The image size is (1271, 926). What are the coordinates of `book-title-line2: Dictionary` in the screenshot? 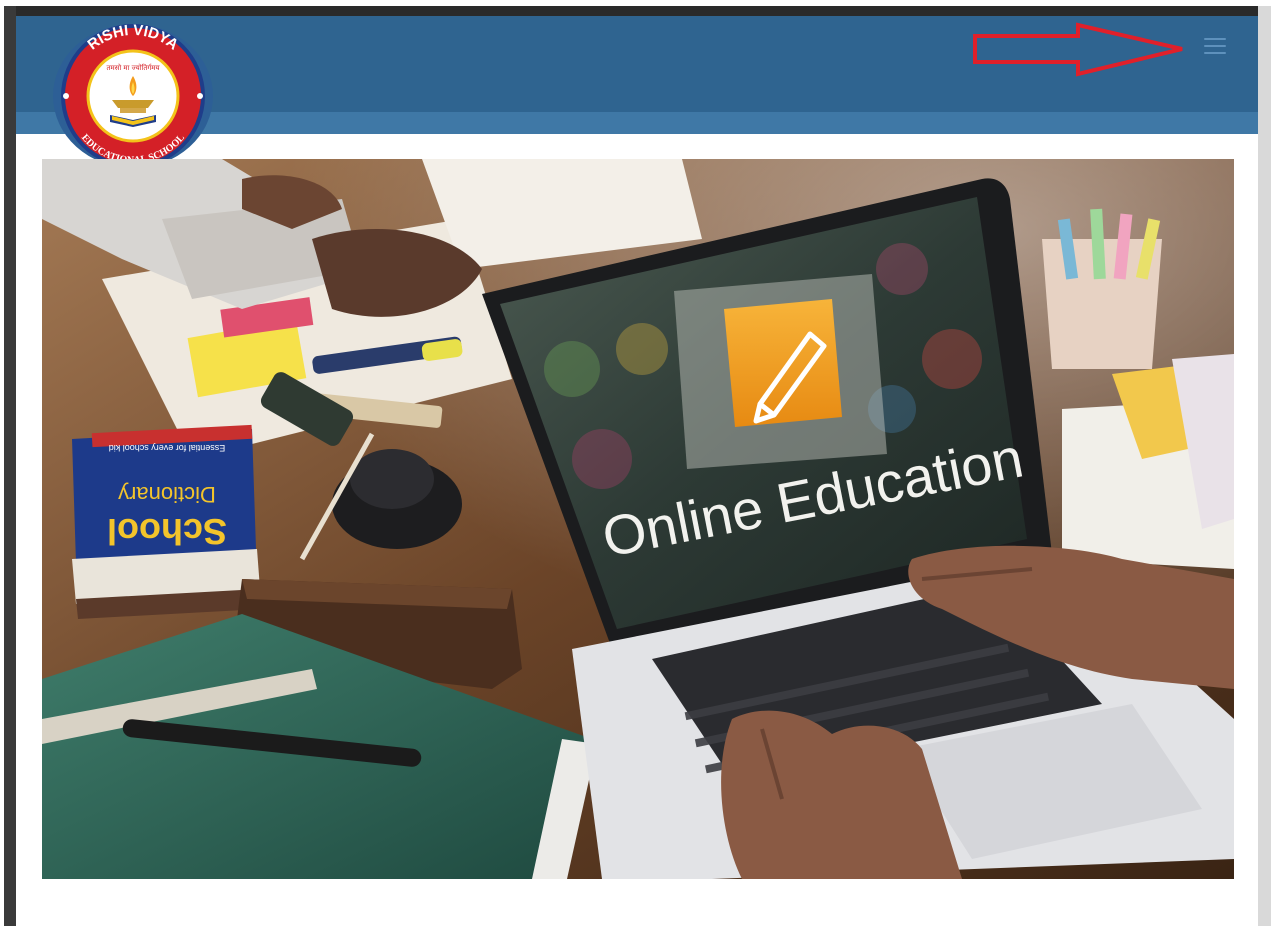 It's located at (167, 494).